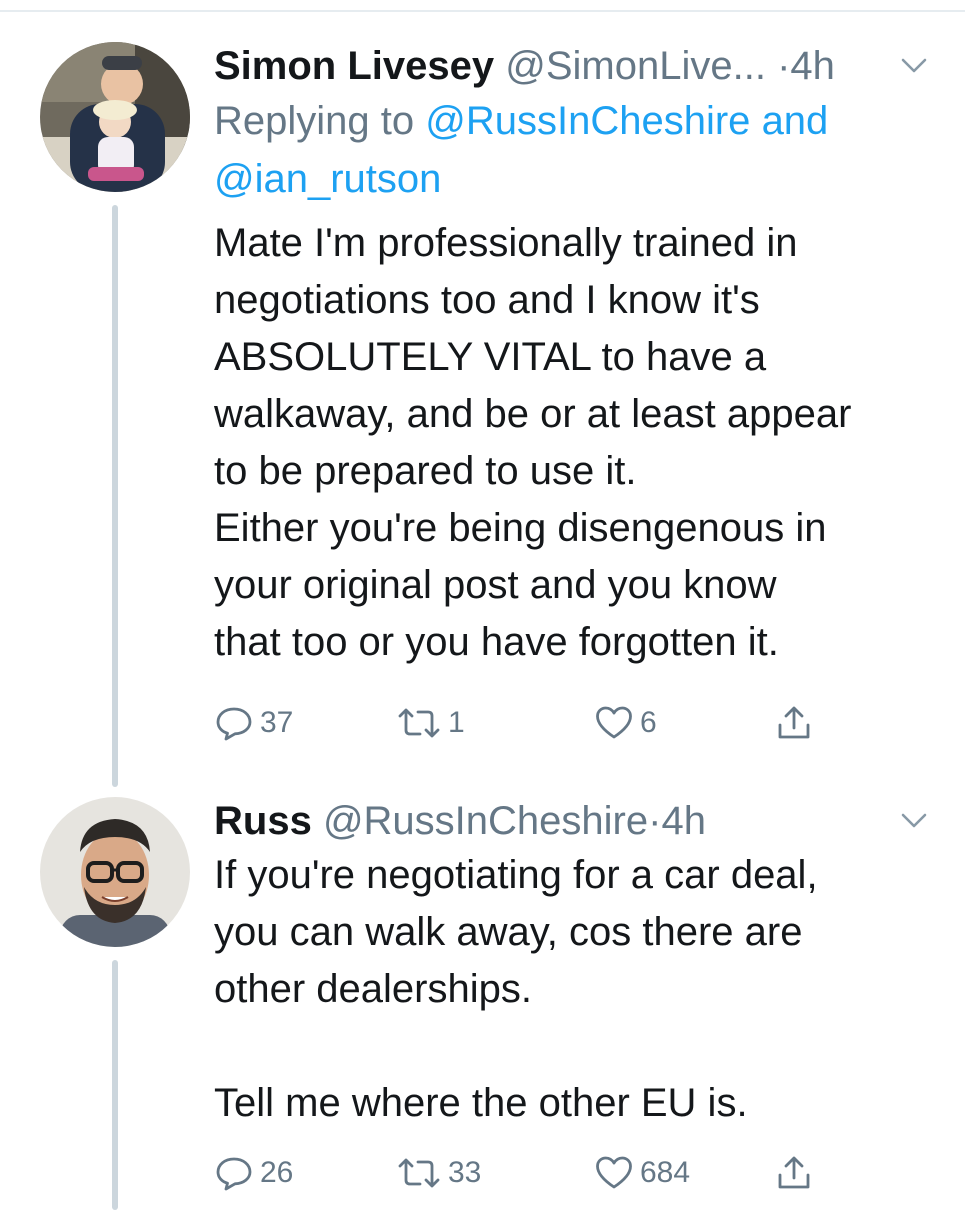 The height and width of the screenshot is (1210, 965). I want to click on reply-button: 26, so click(253, 1173).